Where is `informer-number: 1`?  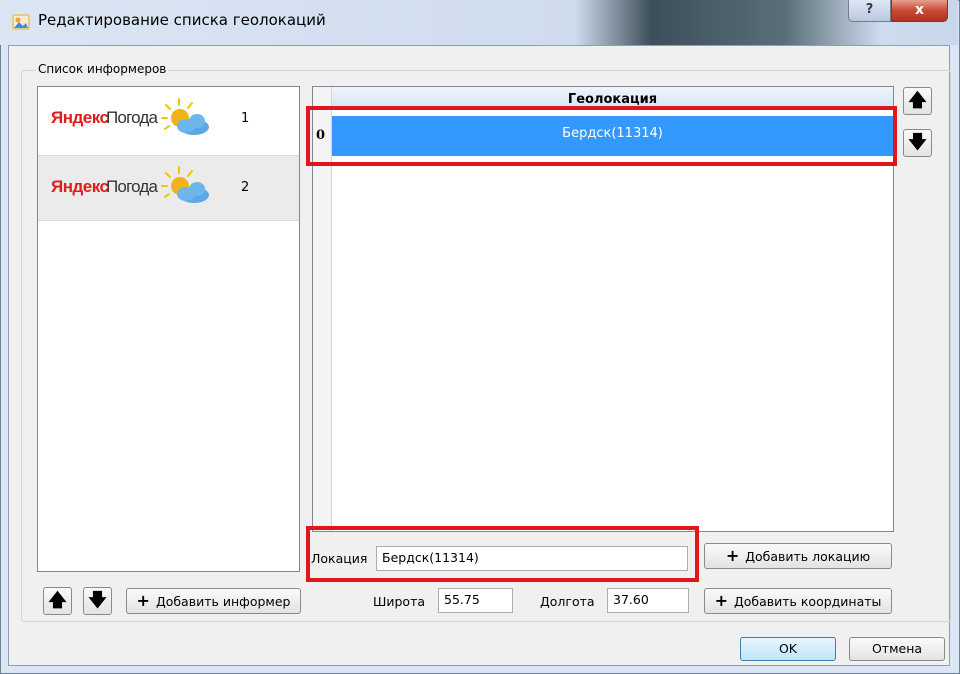
informer-number: 1 is located at coordinates (245, 118).